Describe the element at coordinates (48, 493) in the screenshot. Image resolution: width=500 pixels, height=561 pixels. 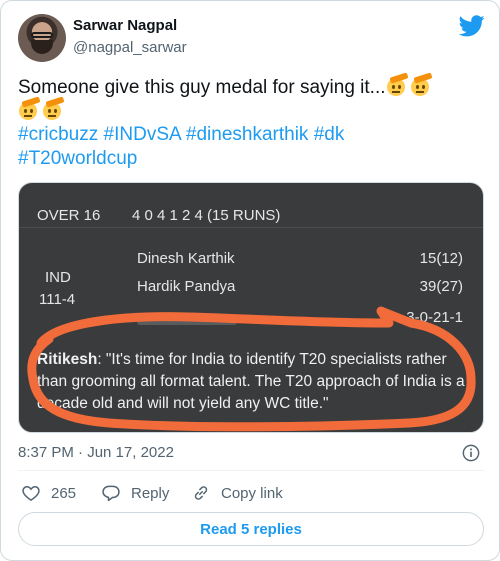
I see `like-button: 265` at that location.